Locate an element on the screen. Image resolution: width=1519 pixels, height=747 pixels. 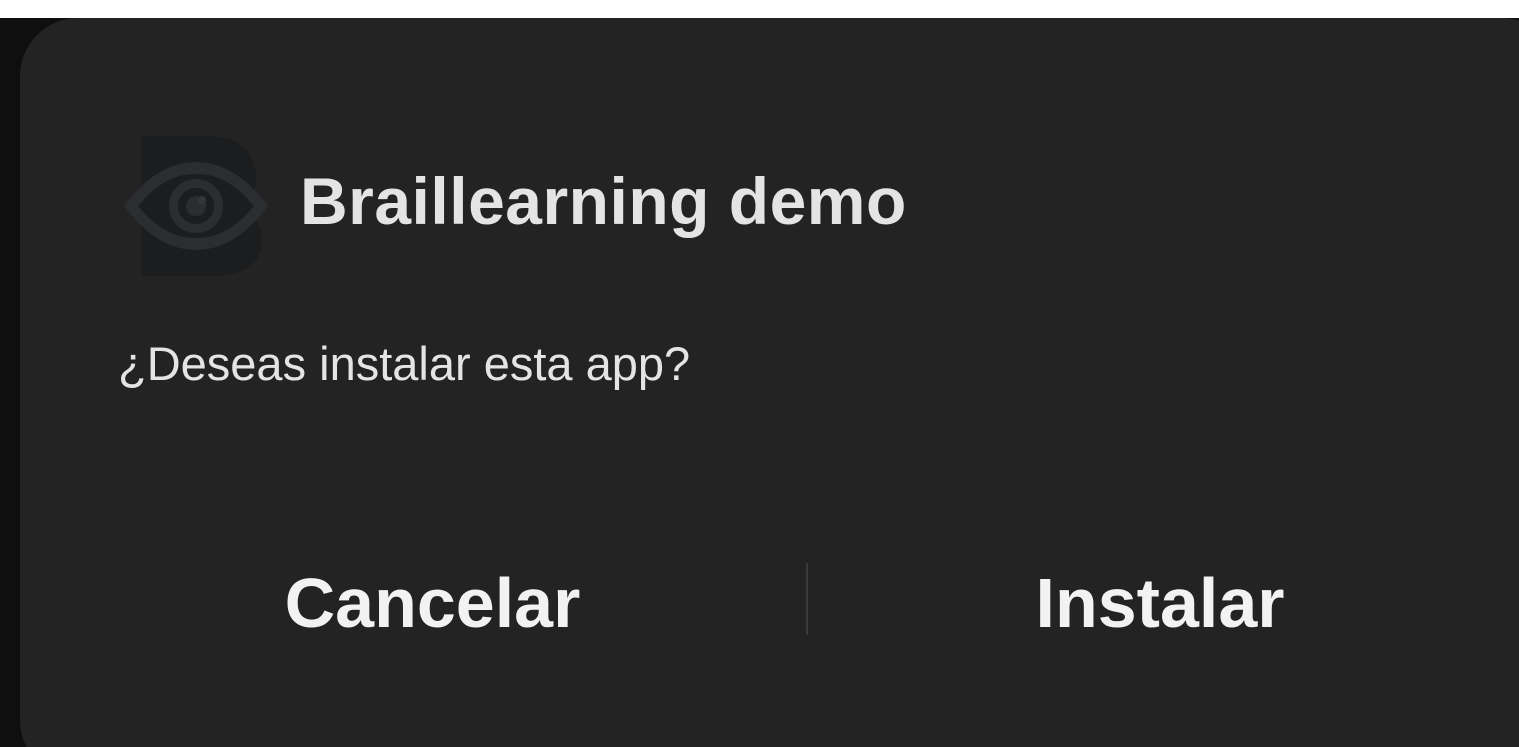
install-prompt: ¿Deseas instalar esta app? is located at coordinates (404, 363).